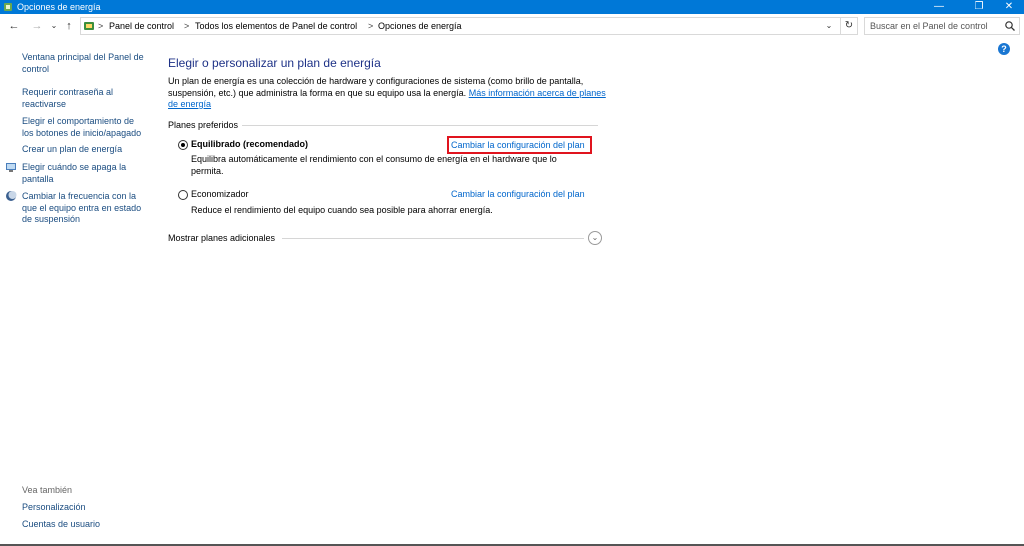 Image resolution: width=1024 pixels, height=546 pixels. I want to click on title-bar: Opciones de energía — ❐ ✕, so click(512, 7).